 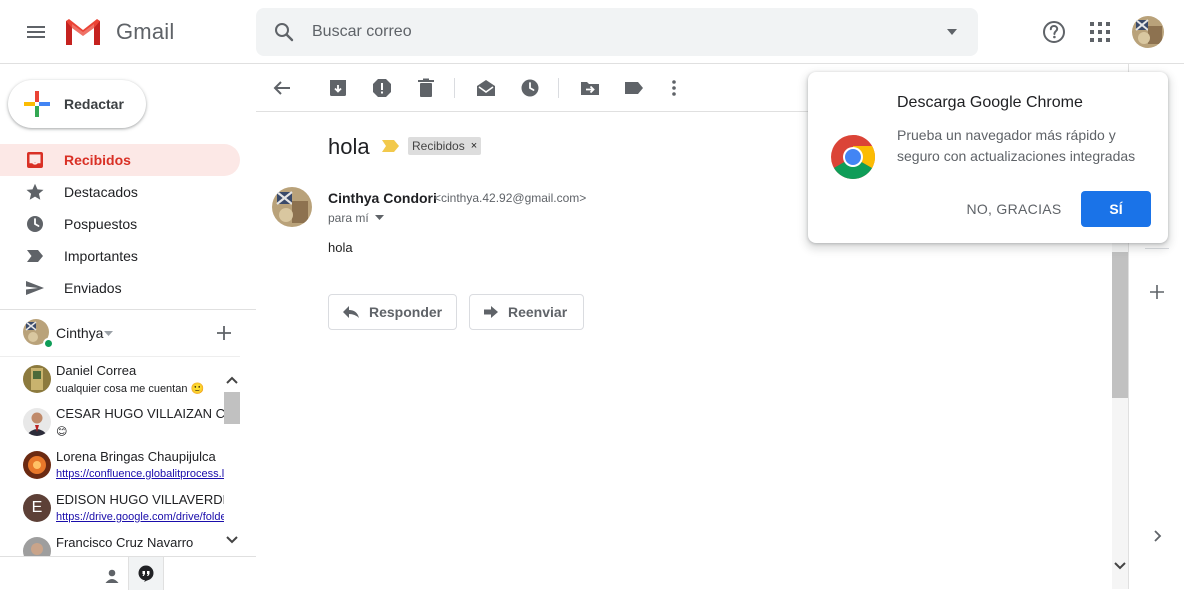 I want to click on move-to-icon, so click(x=590, y=88).